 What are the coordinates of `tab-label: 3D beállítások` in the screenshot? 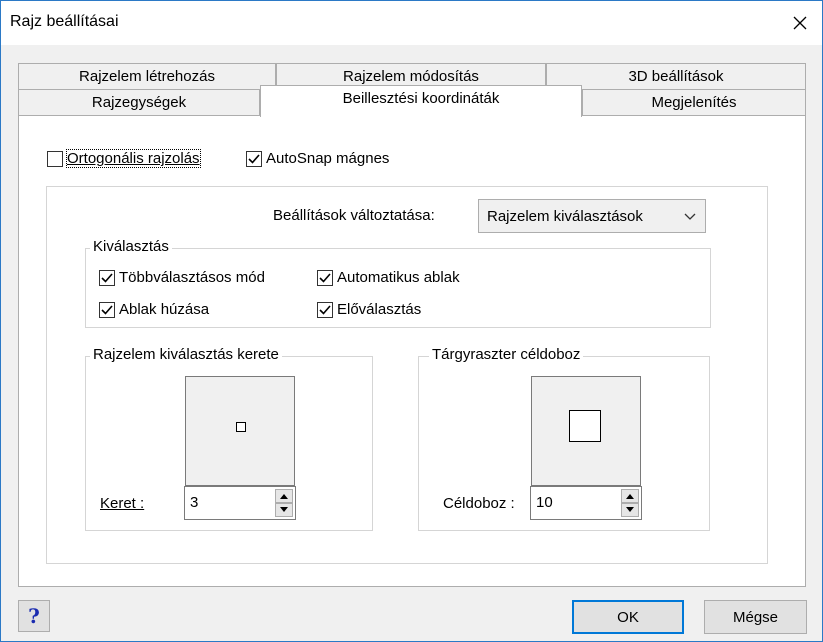 It's located at (676, 76).